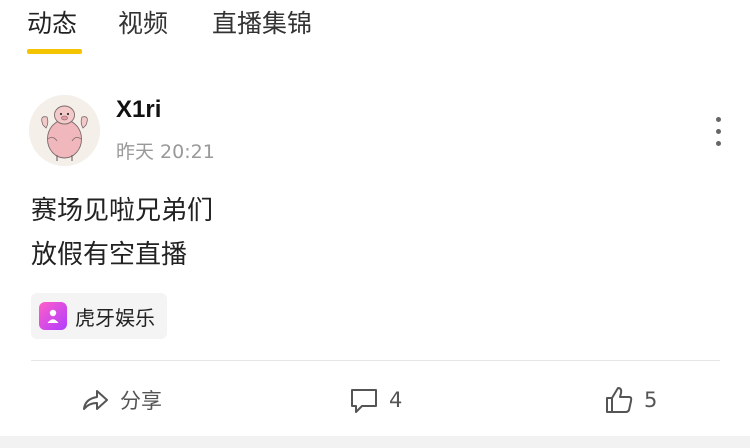 This screenshot has height=448, width=750. Describe the element at coordinates (109, 255) in the screenshot. I see `post-line: 放假有空直播` at that location.